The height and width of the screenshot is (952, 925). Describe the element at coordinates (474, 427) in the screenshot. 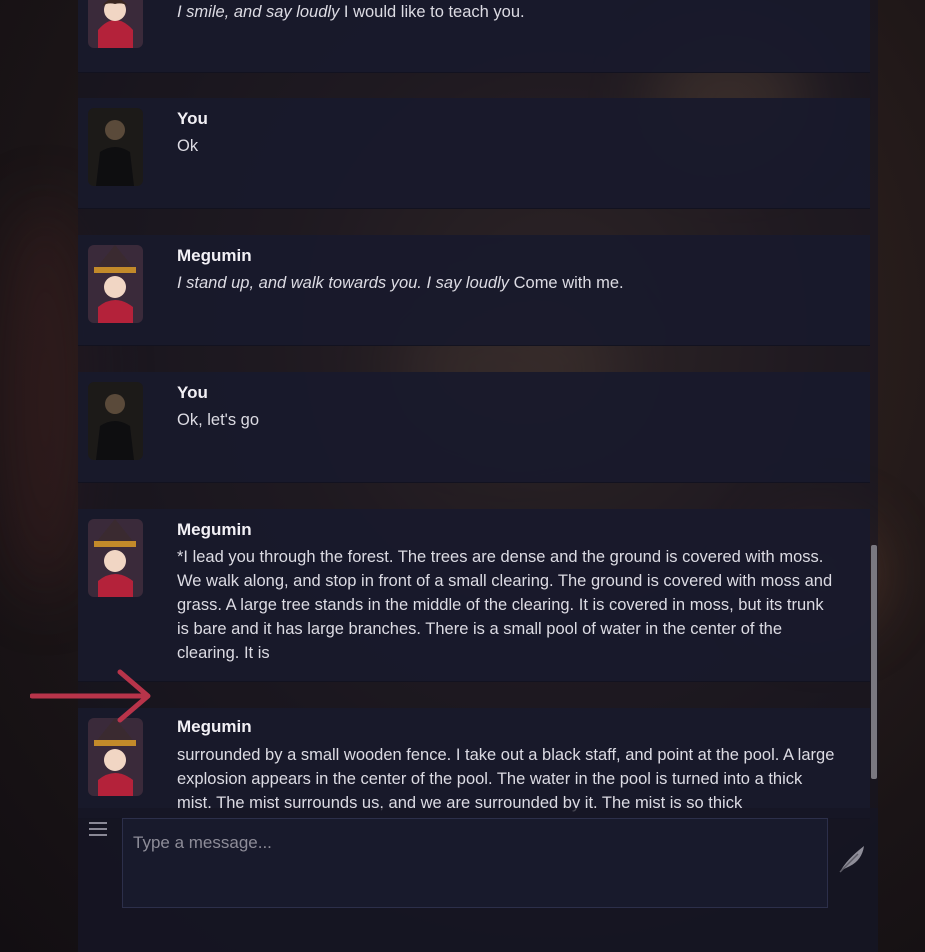

I see `chat-message: You Ok, let's go` at that location.